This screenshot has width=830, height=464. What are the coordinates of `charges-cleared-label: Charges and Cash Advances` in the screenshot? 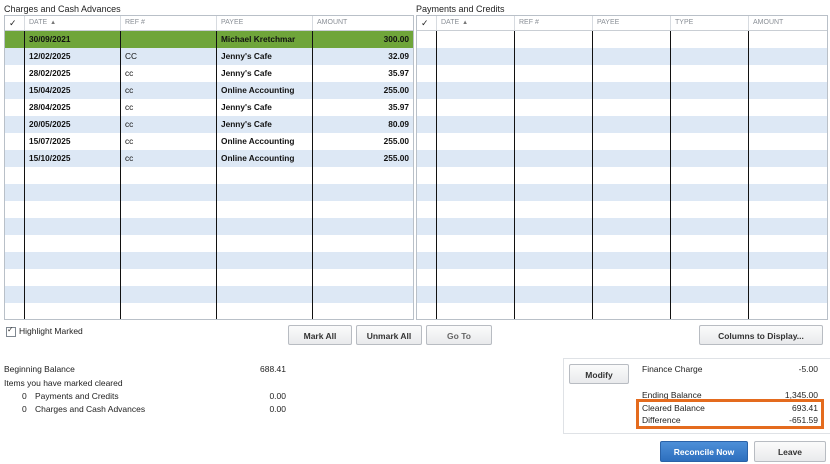 It's located at (90, 409).